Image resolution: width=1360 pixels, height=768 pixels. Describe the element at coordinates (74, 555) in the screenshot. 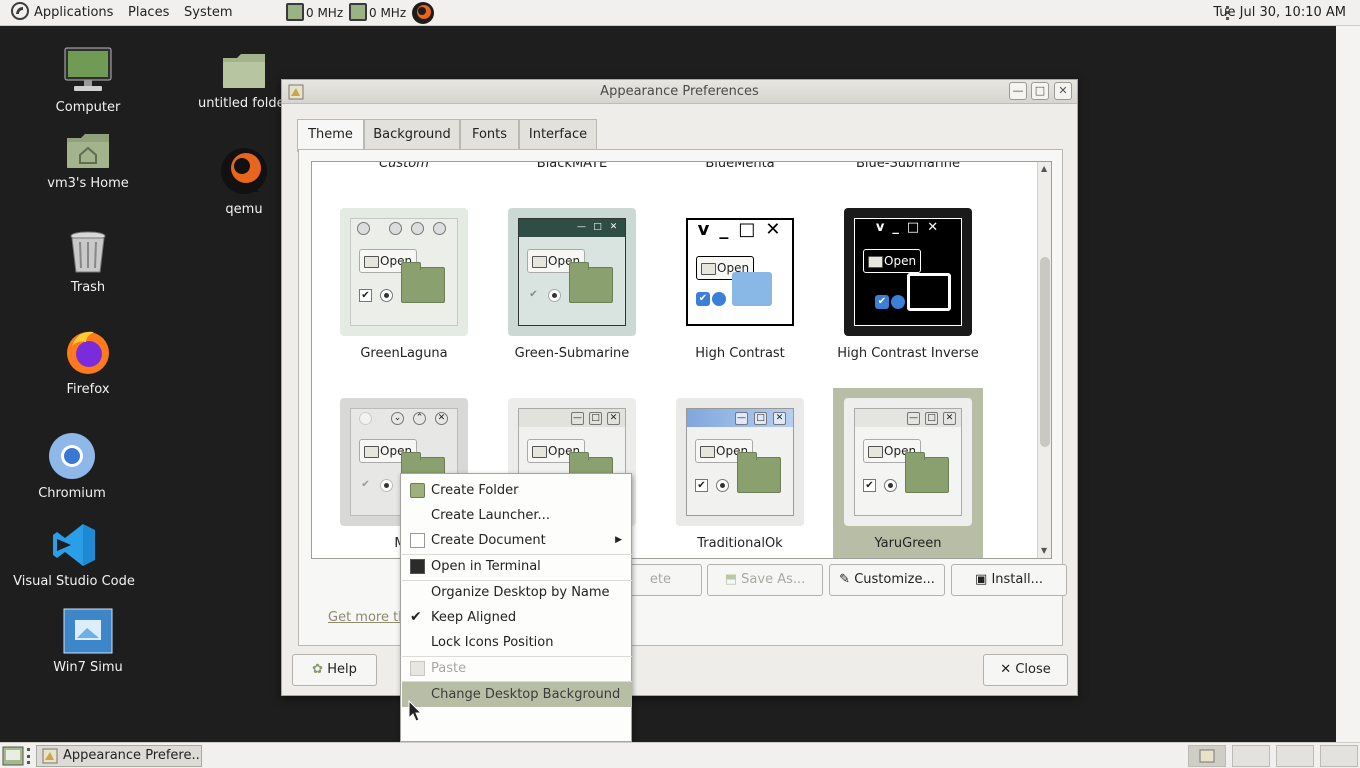

I see `desktop-icon-vscode: Visual Studio Code` at that location.